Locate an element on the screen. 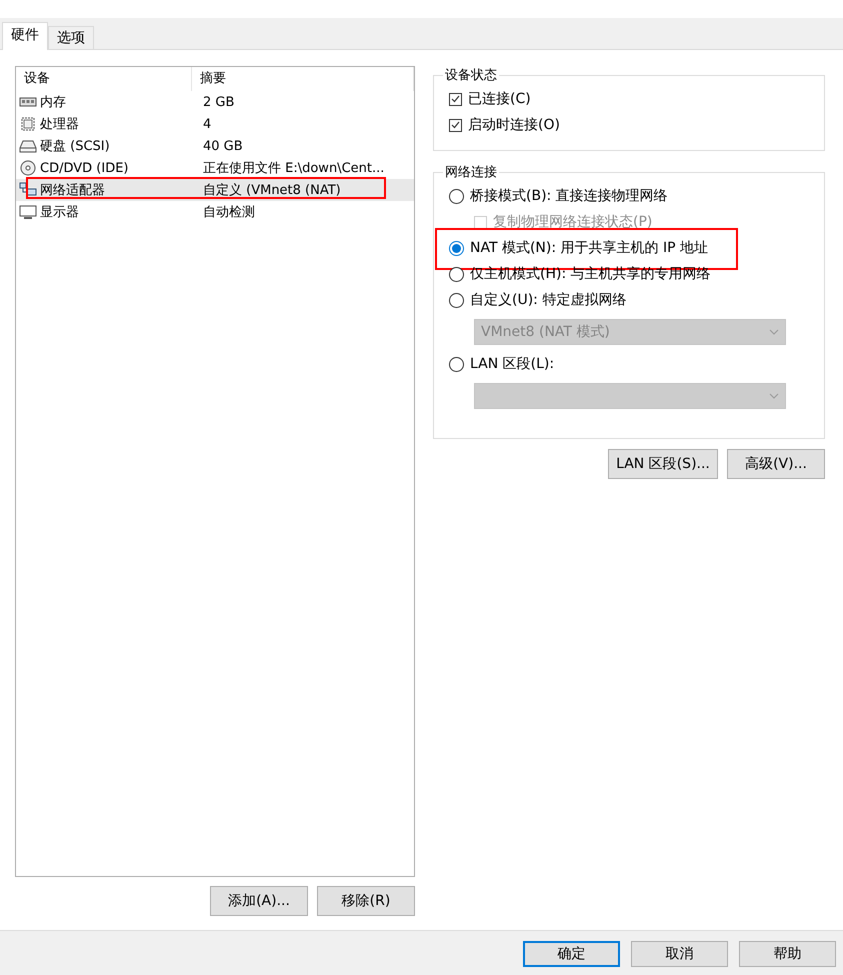  device-row: 内存 2 GB is located at coordinates (215, 102).